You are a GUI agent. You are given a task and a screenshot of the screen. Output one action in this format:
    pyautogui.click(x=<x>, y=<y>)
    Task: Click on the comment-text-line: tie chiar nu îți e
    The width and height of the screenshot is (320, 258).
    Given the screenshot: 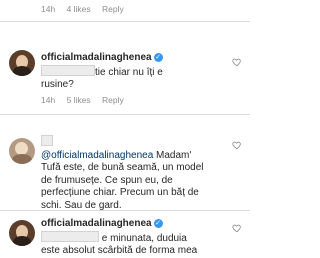 What is the action you would take?
    pyautogui.click(x=129, y=72)
    